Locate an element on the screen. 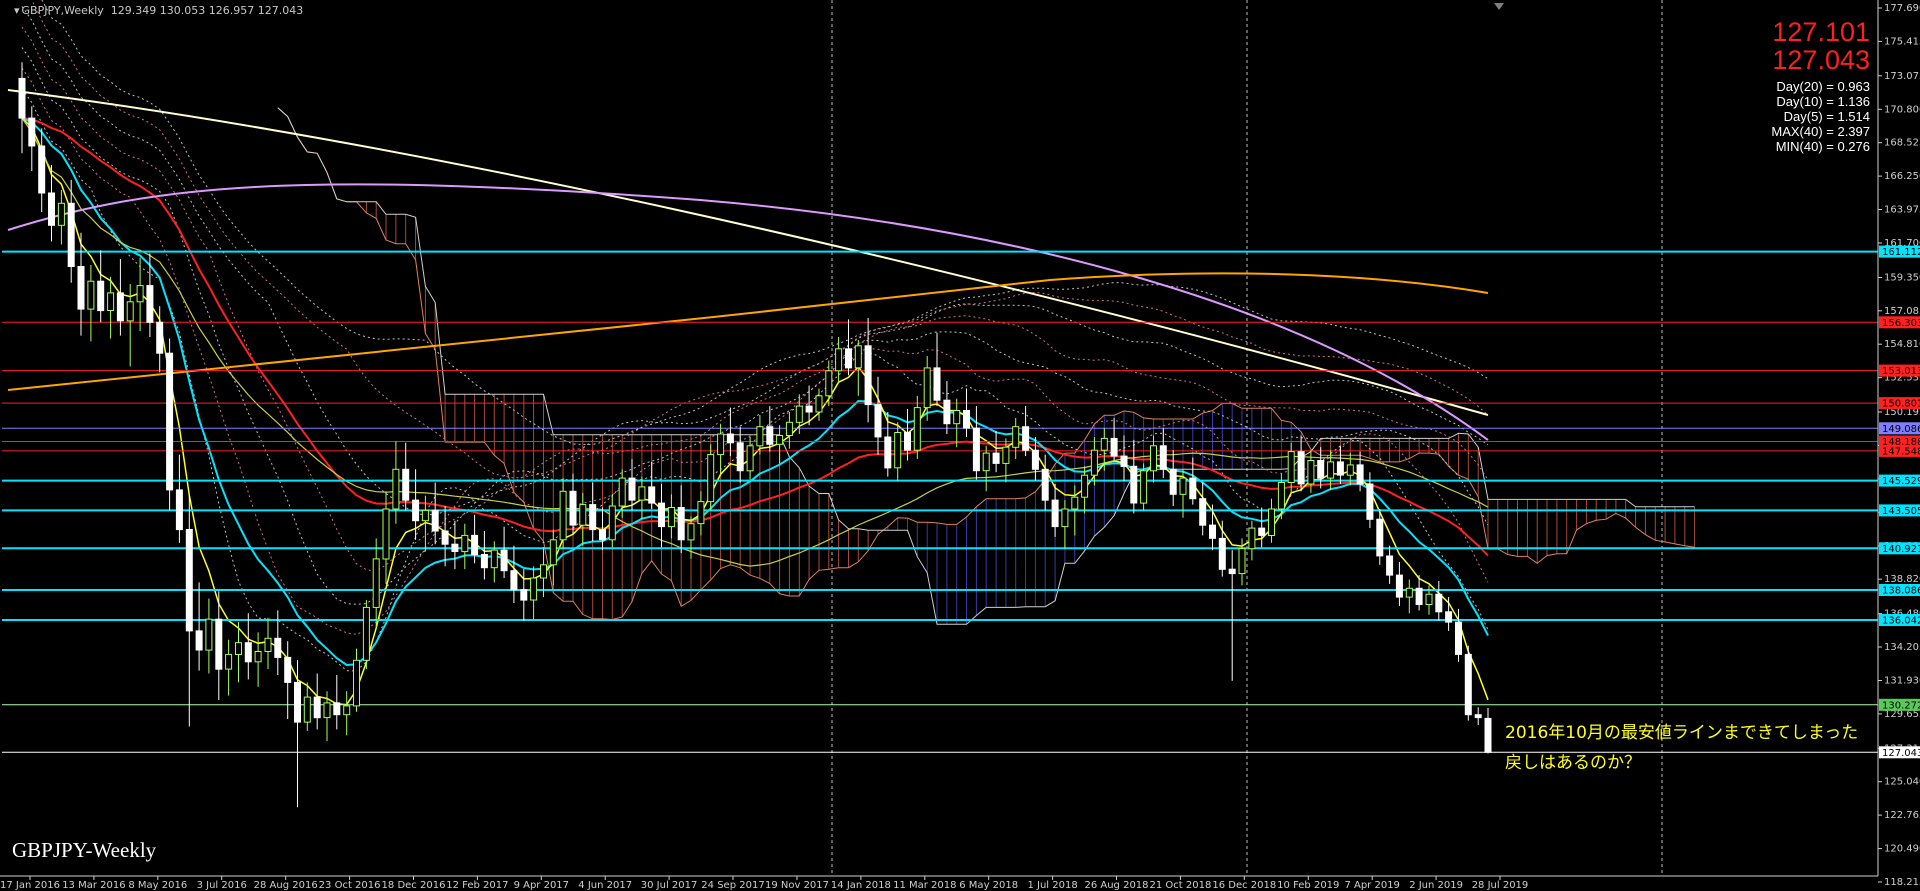 This screenshot has height=891, width=1920. x-tick-label-17: 26 Aug 2018 is located at coordinates (1116, 885).